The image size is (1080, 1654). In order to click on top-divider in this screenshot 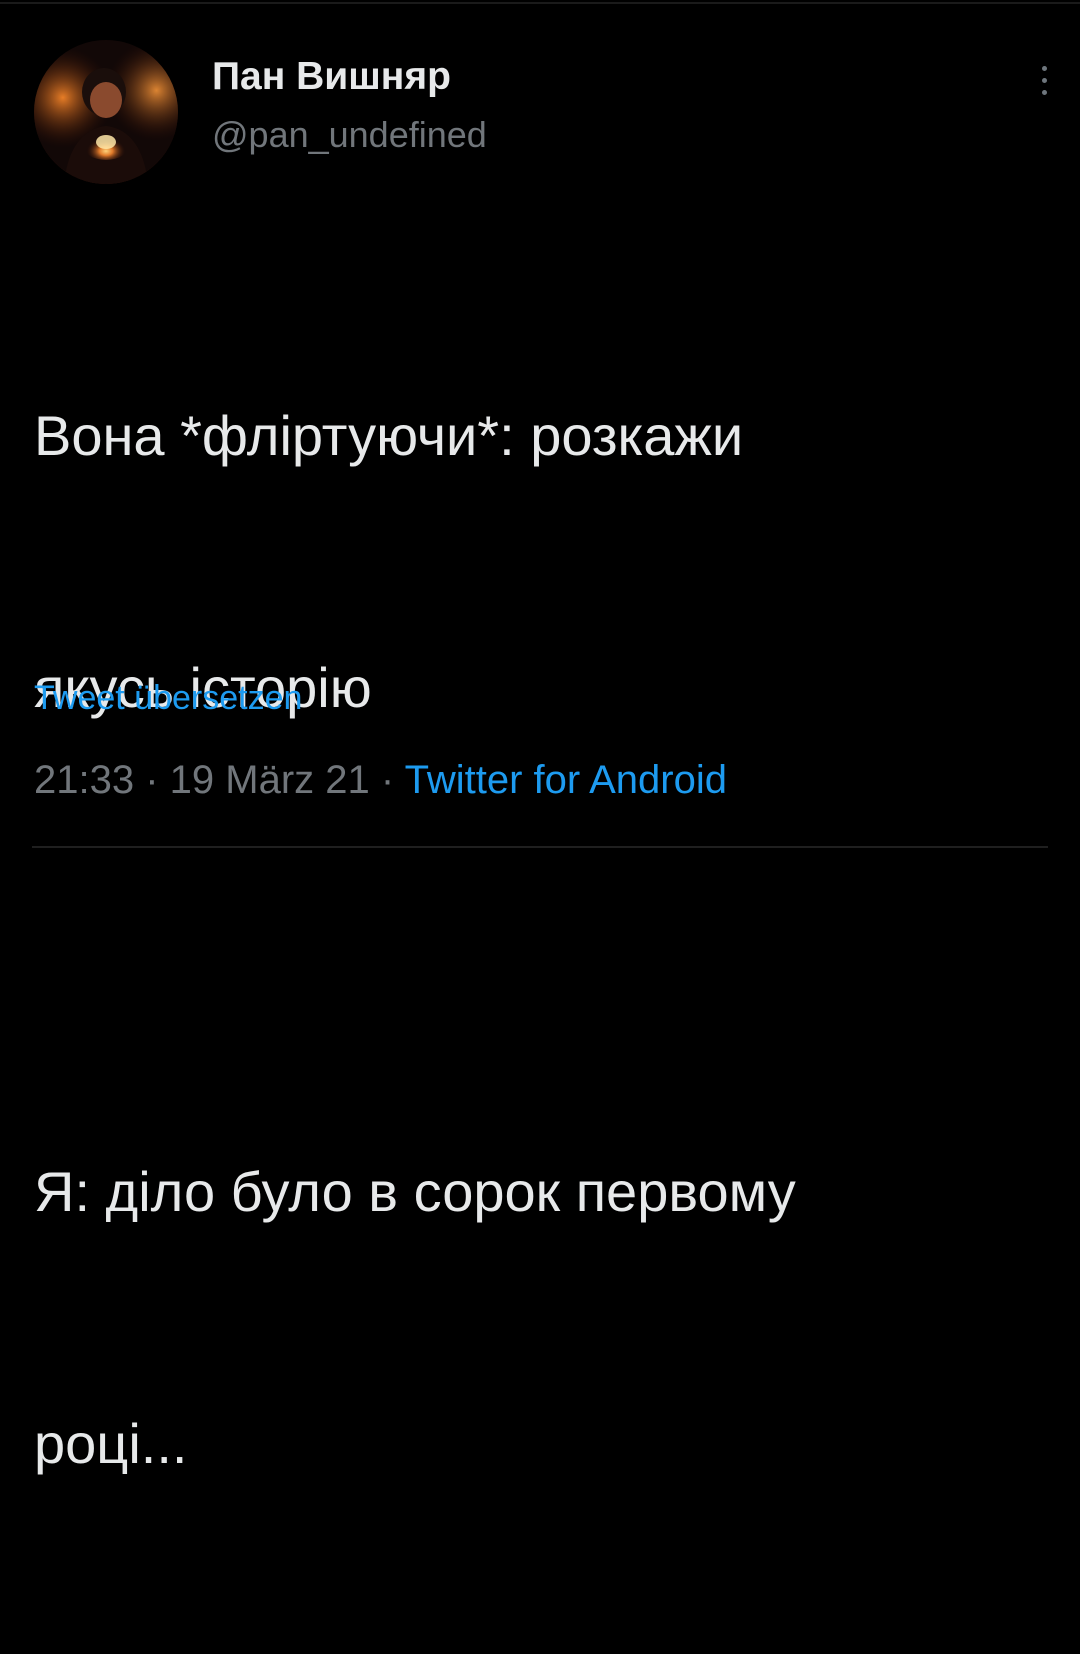, I will do `click(540, 3)`.